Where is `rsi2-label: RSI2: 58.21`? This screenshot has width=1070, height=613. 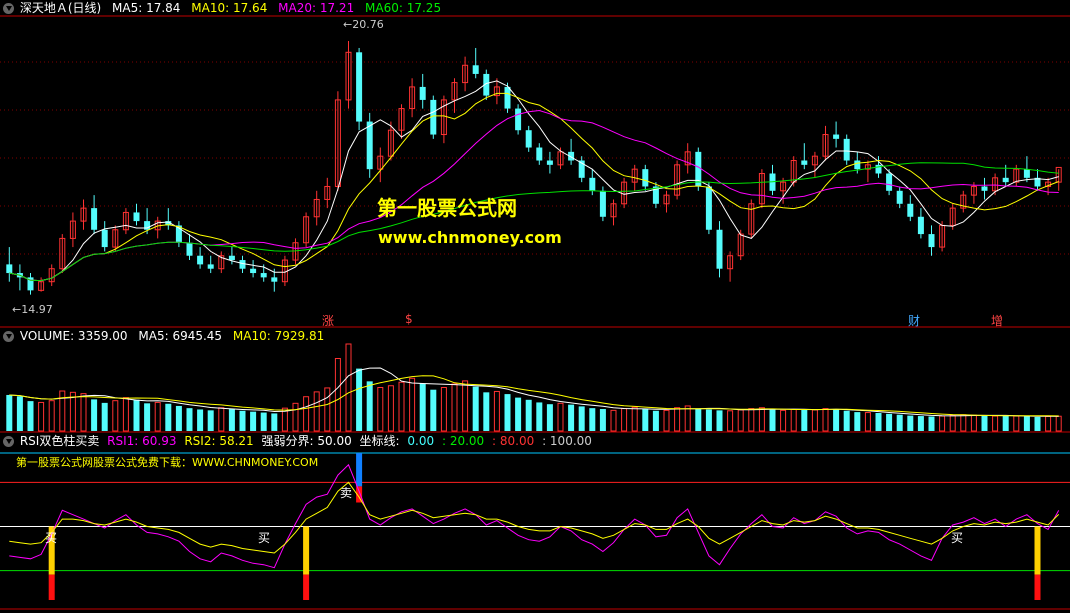
rsi2-label: RSI2: 58.21 is located at coordinates (219, 441).